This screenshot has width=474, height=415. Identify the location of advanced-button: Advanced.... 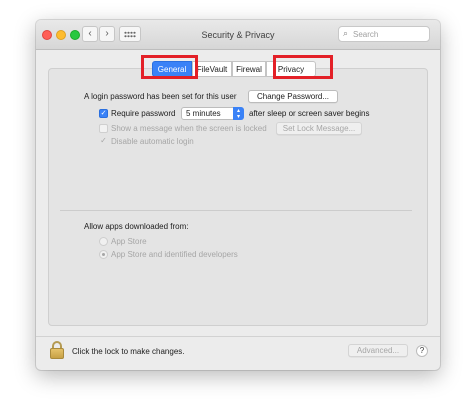
(378, 350).